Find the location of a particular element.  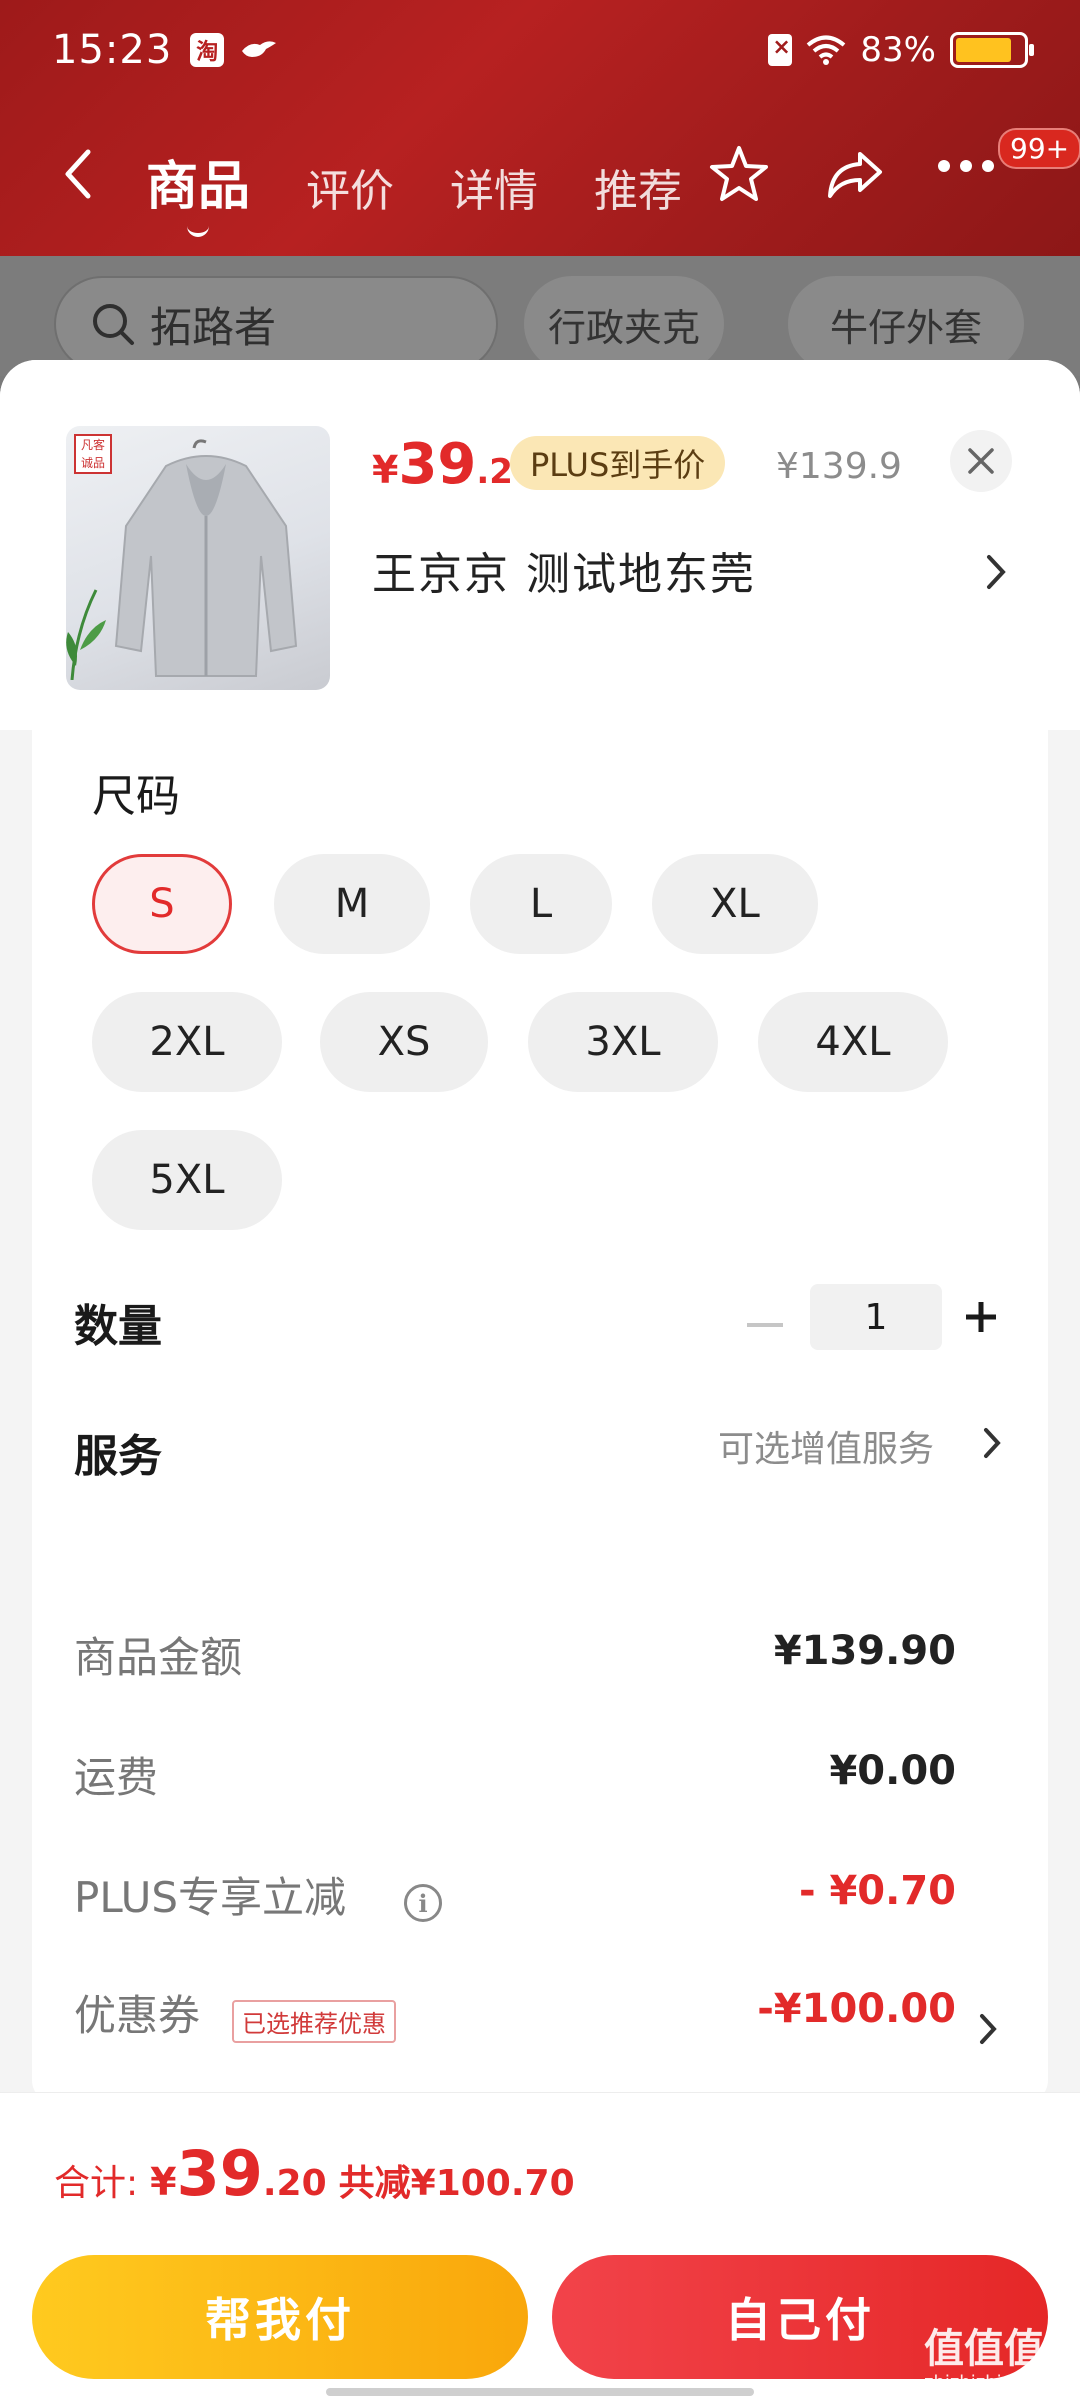

checkout-footer: 合计: ¥ 39 .20 共减¥100.70 帮我付 自己付 is located at coordinates (540, 2246).